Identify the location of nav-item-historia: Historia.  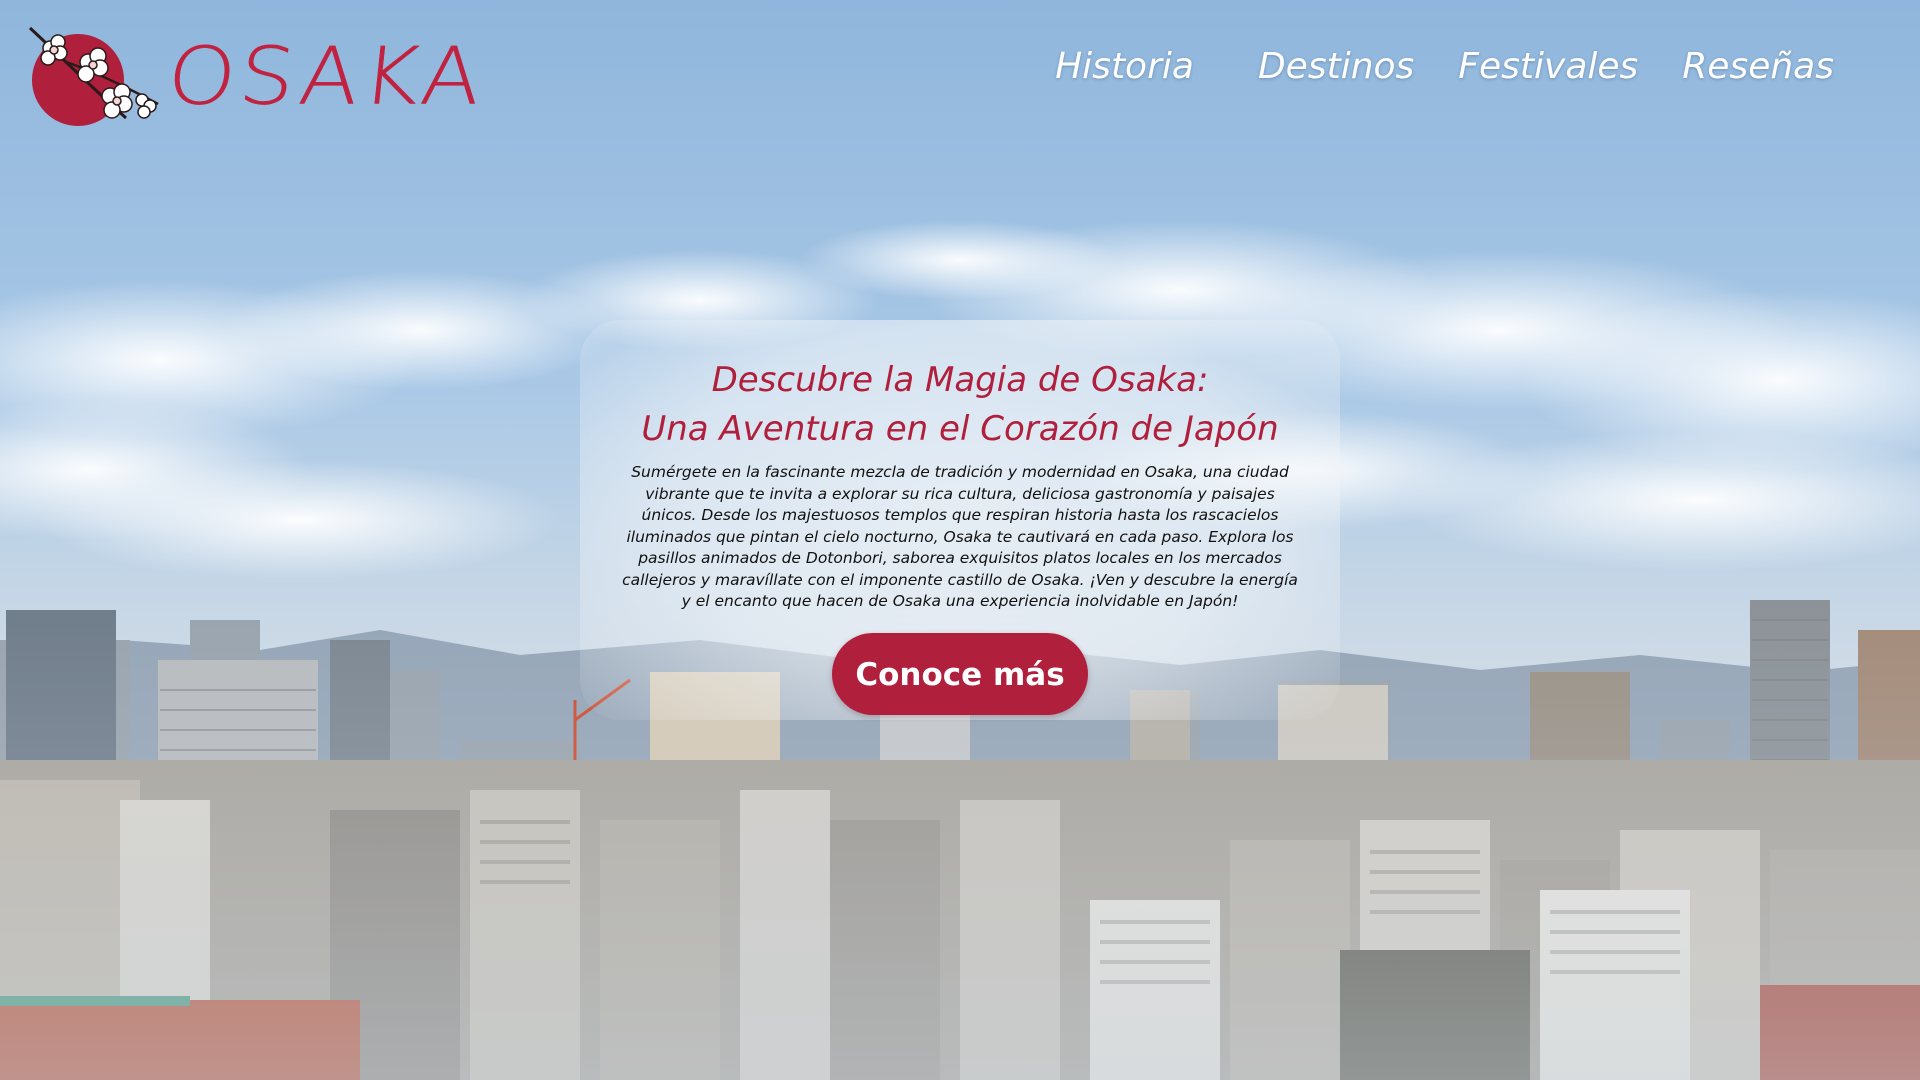
(1124, 66).